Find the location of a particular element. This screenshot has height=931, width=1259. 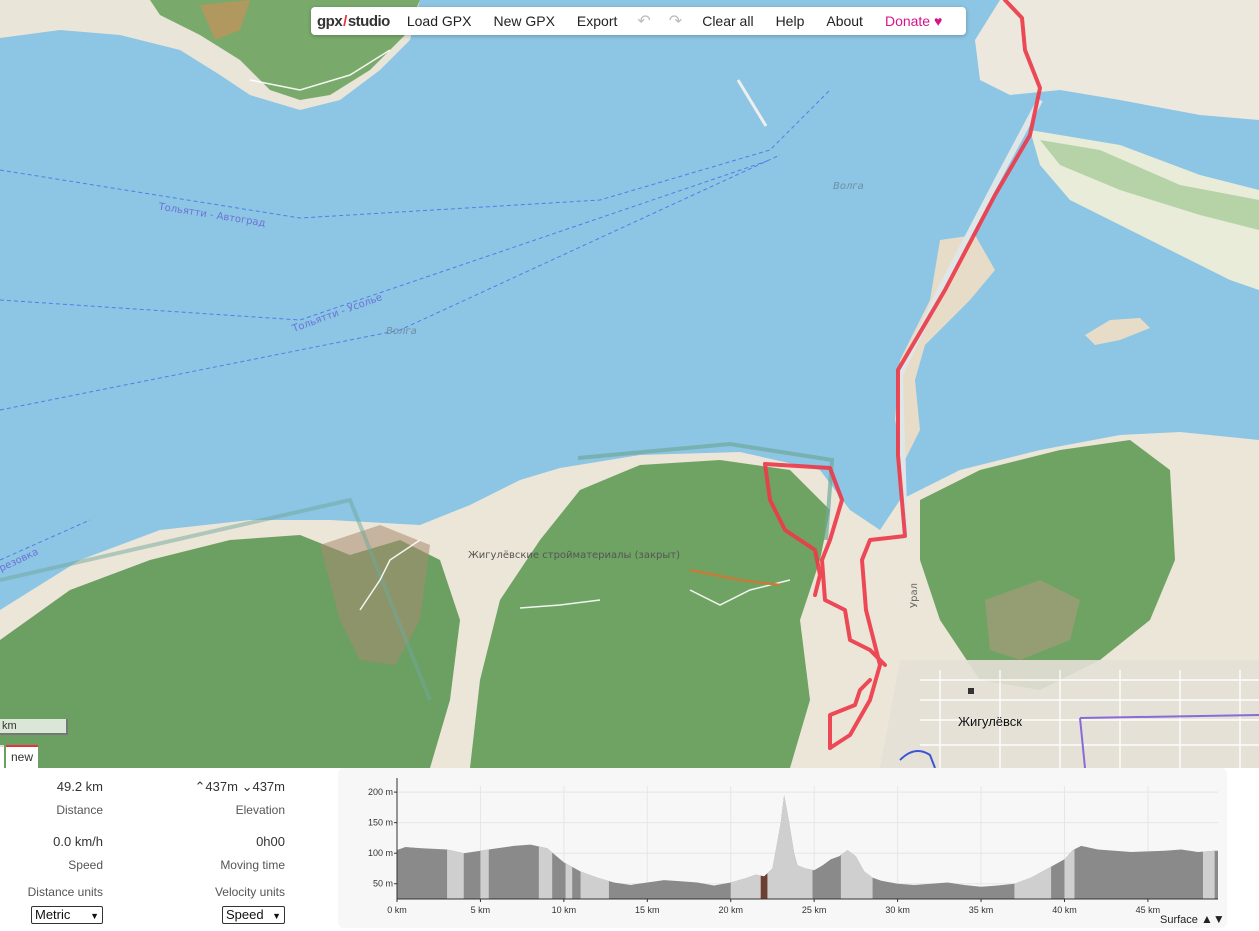

logo-slash-icon: / is located at coordinates (345, 21).